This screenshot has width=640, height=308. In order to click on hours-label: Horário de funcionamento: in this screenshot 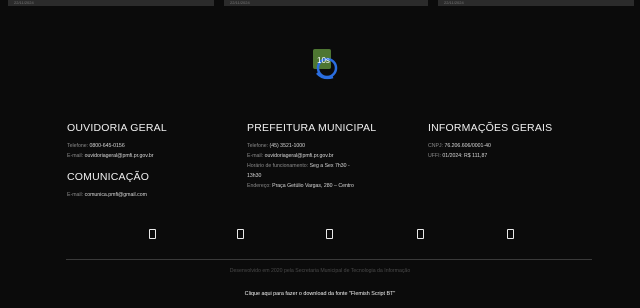, I will do `click(278, 166)`.